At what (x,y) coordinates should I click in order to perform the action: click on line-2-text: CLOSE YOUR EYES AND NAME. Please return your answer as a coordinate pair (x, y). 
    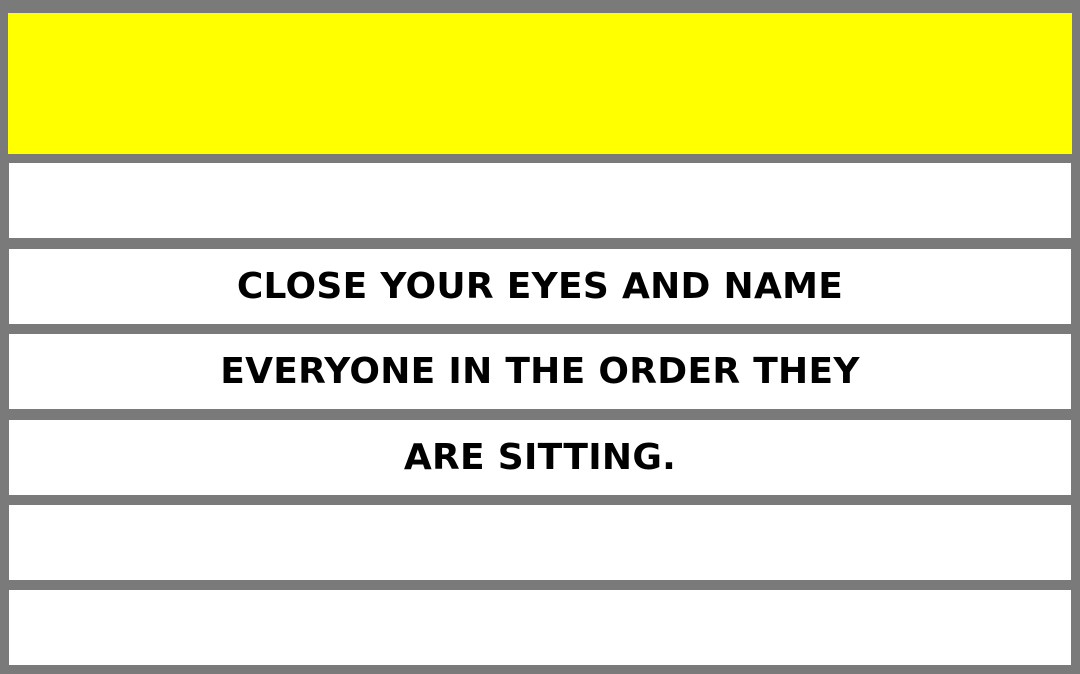
    Looking at the image, I should click on (540, 286).